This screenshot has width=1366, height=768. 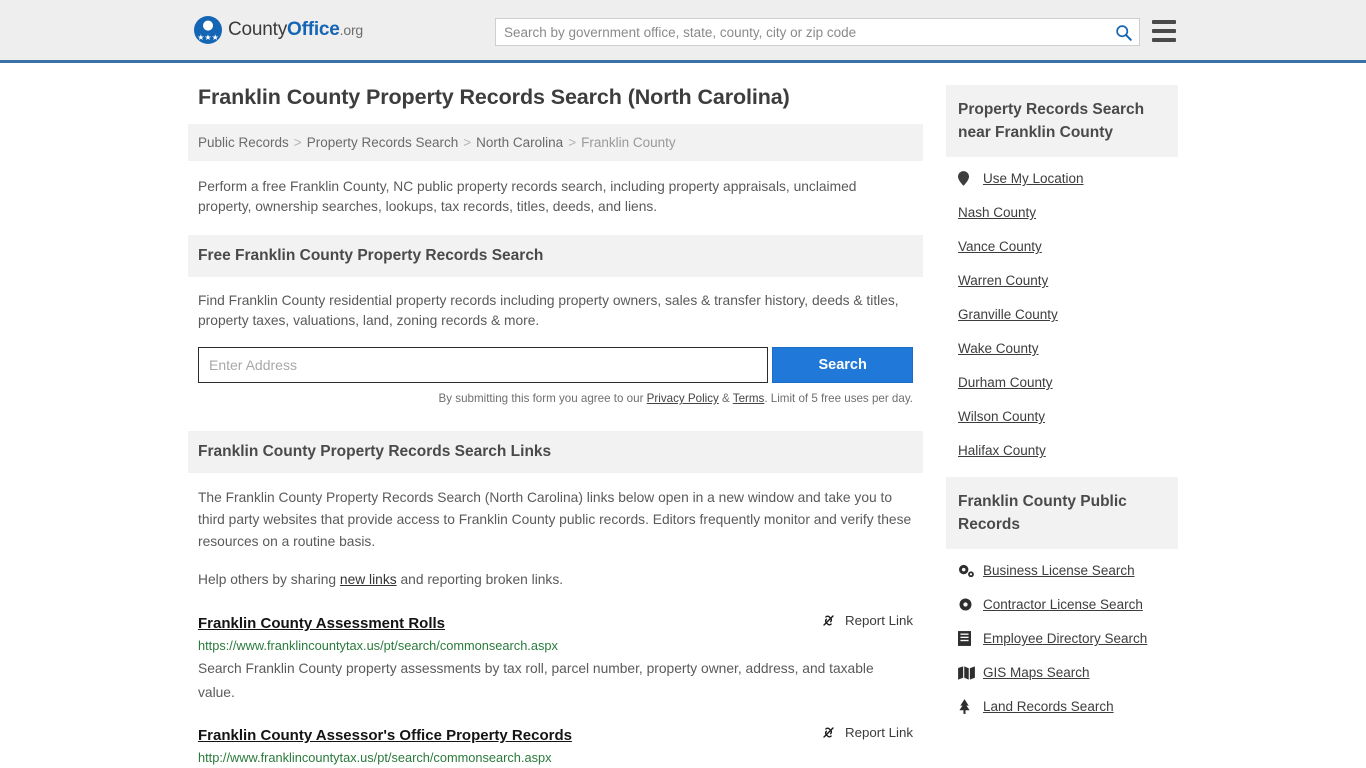 I want to click on book-icon, so click(x=967, y=638).